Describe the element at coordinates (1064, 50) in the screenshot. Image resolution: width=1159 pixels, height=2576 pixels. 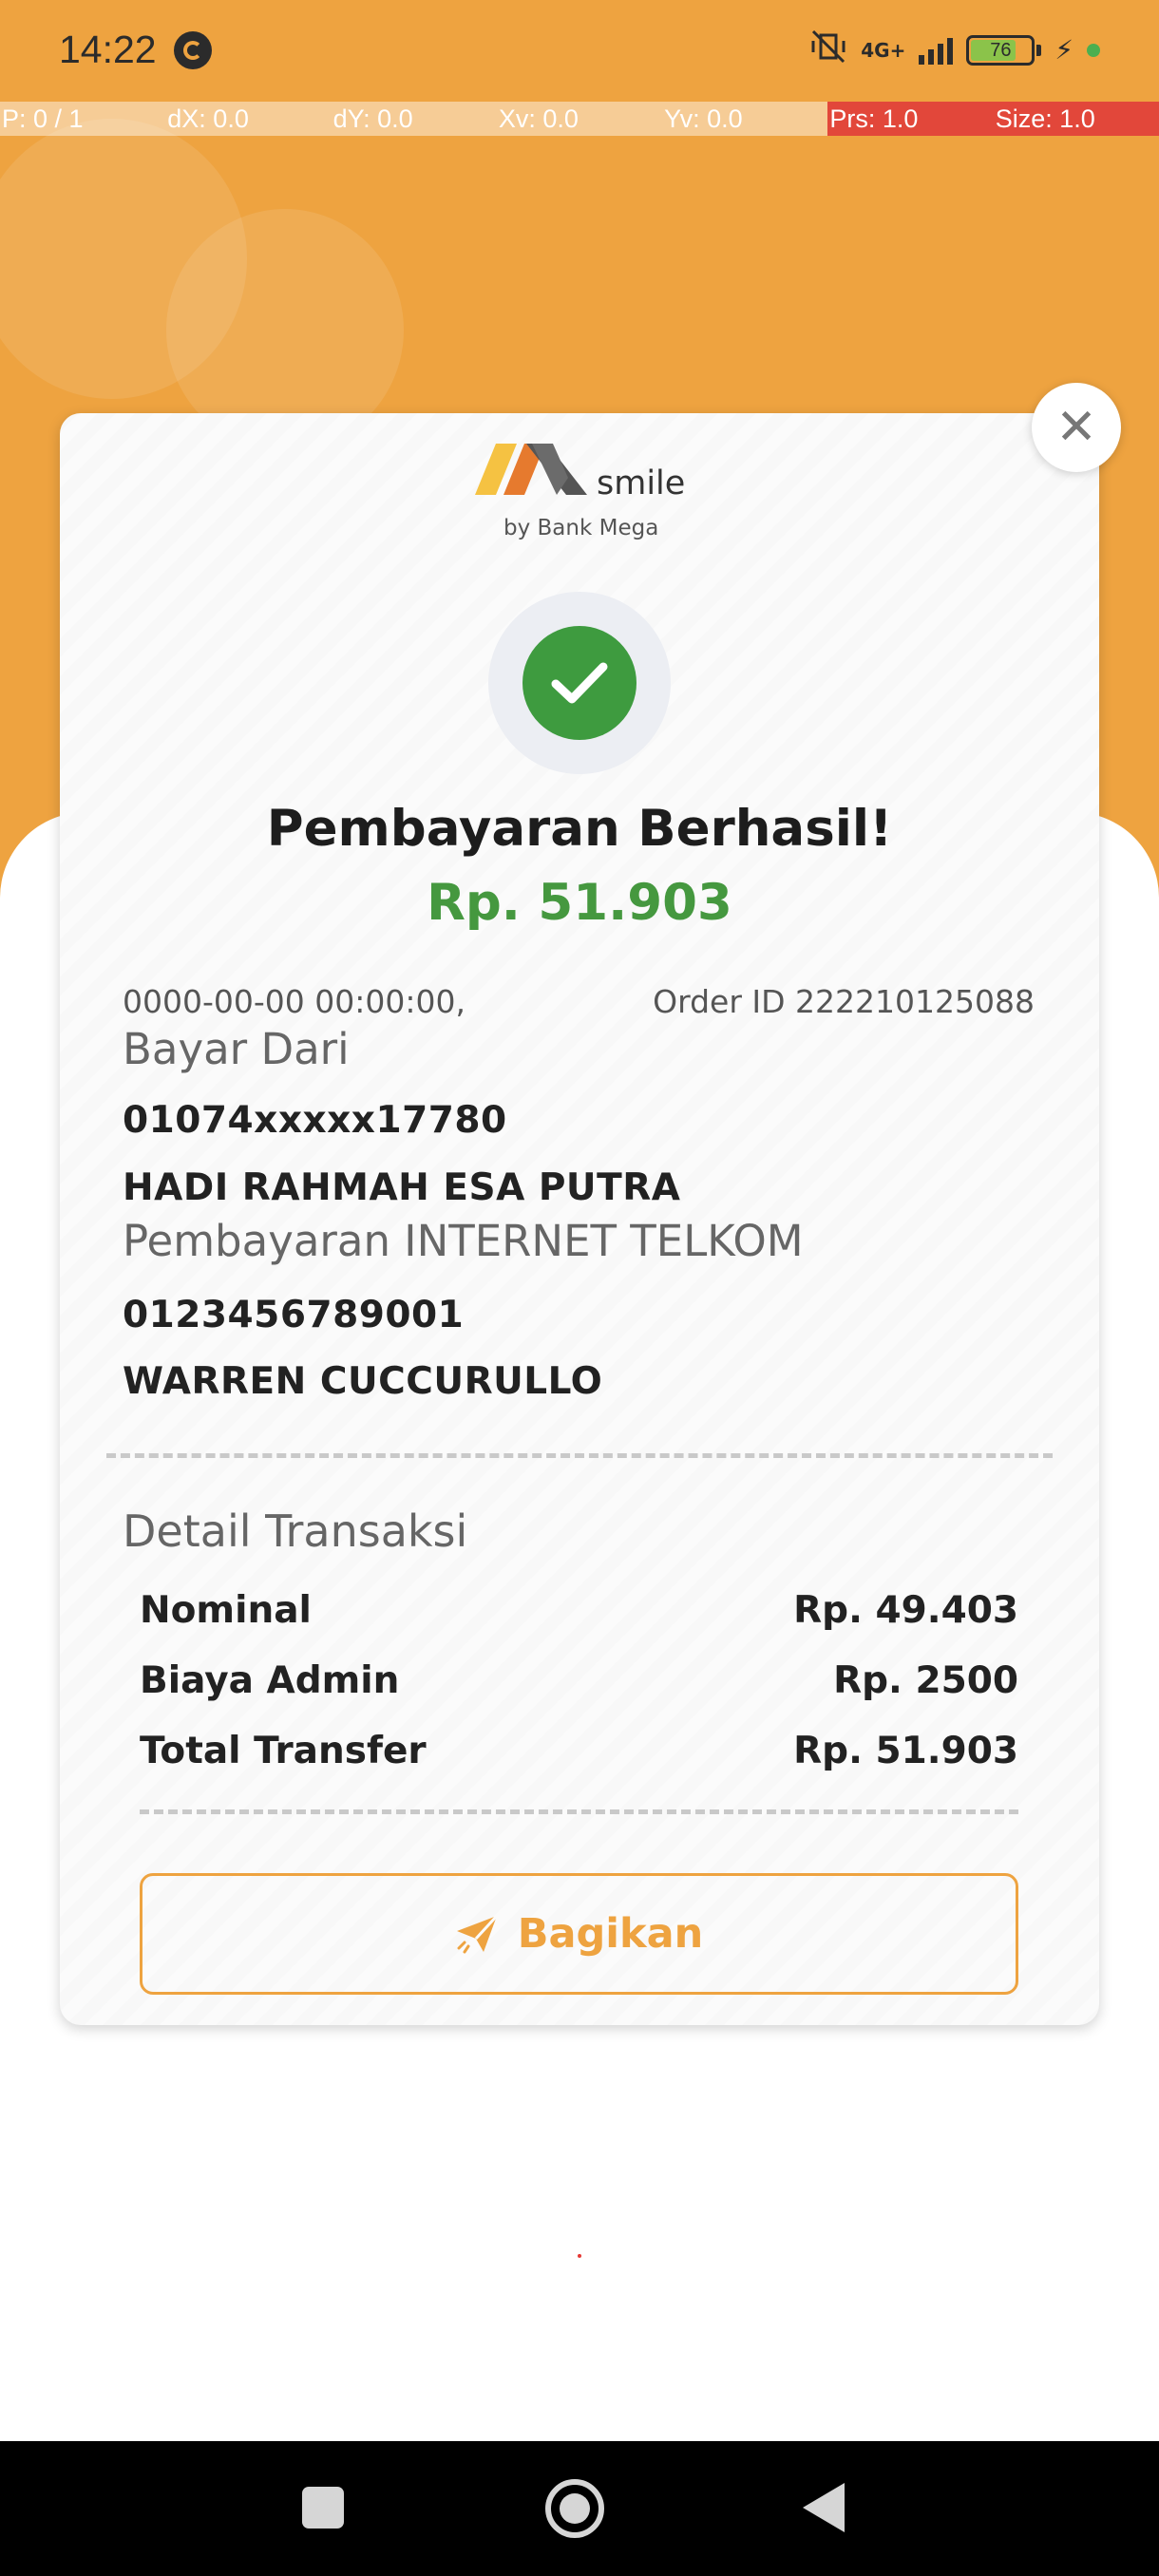
I see `charging-icon: ⚡` at that location.